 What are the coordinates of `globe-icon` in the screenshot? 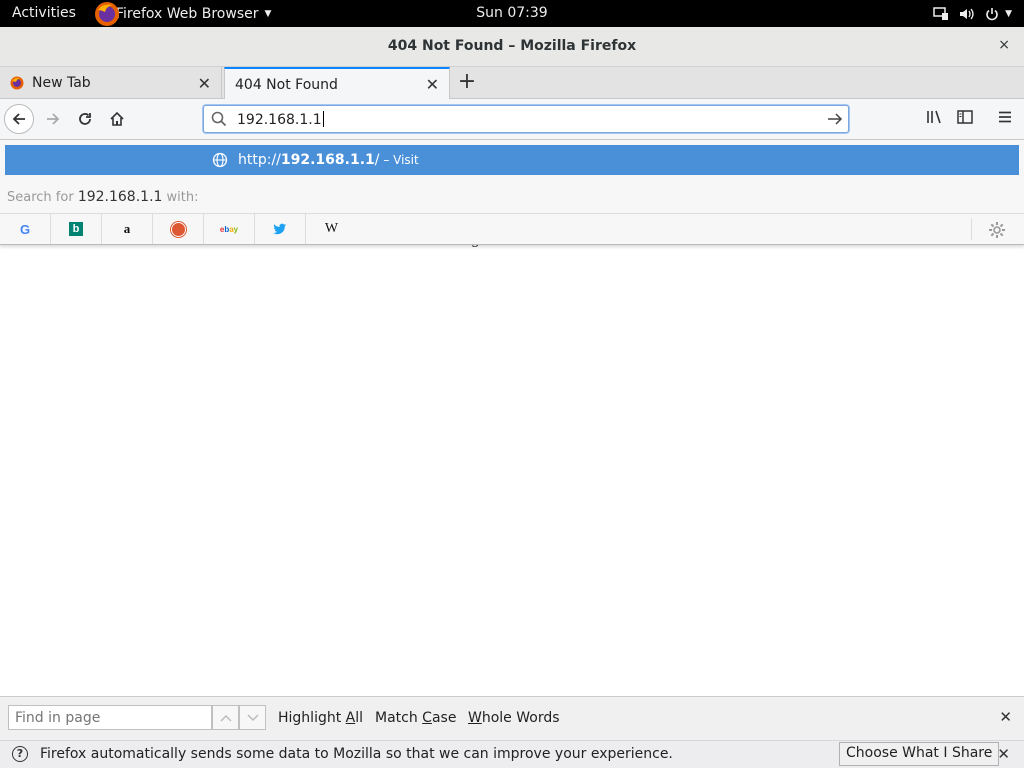 It's located at (220, 160).